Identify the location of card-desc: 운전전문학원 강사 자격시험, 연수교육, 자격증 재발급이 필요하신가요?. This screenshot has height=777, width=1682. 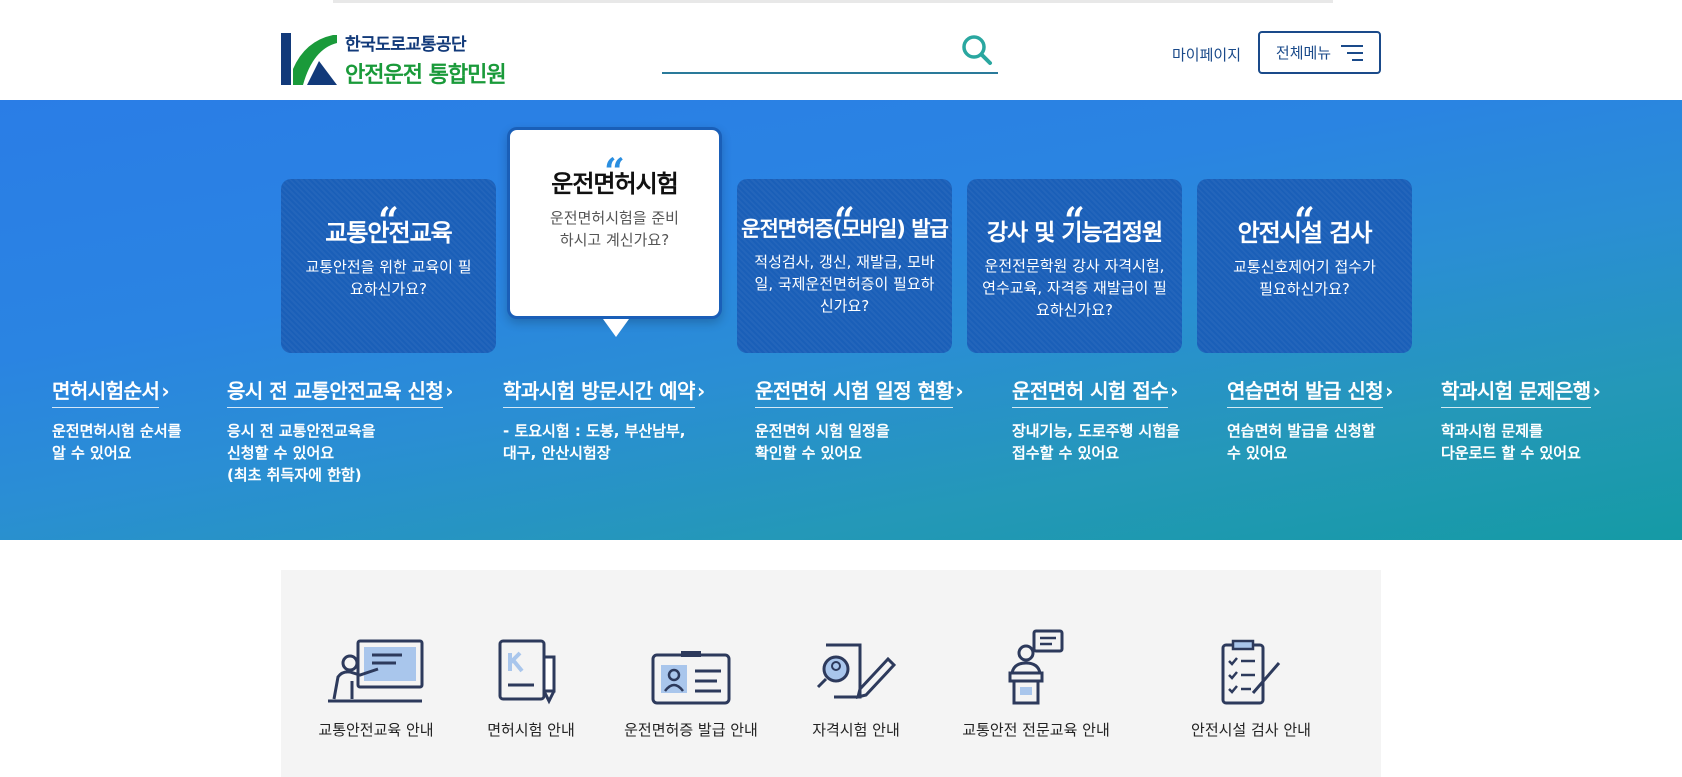
(1074, 288).